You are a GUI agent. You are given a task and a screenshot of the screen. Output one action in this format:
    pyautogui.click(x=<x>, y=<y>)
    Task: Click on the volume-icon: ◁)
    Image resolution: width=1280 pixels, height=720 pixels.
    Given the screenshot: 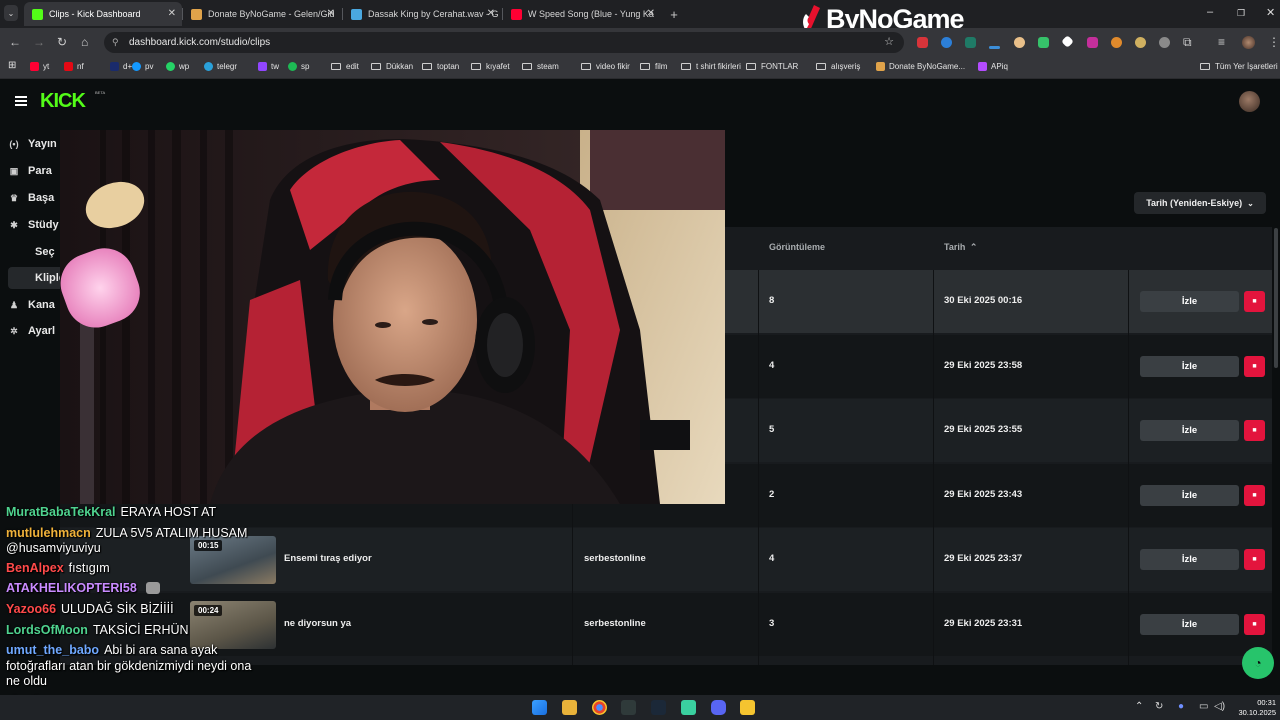 What is the action you would take?
    pyautogui.click(x=1219, y=706)
    